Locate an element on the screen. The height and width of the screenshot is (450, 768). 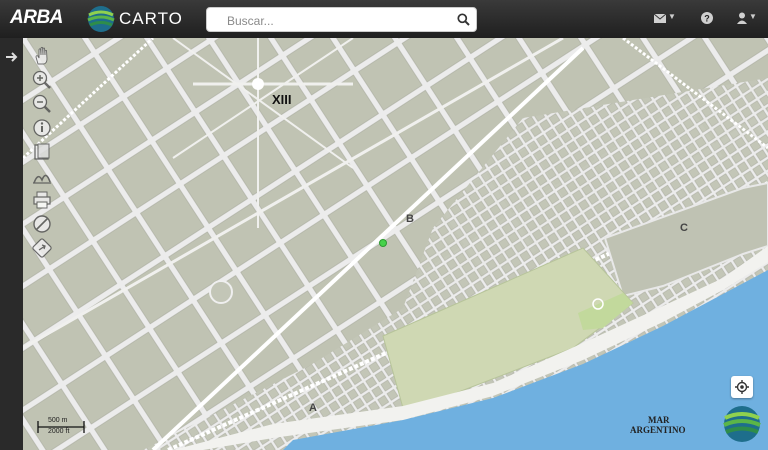
search-input is located at coordinates (342, 20).